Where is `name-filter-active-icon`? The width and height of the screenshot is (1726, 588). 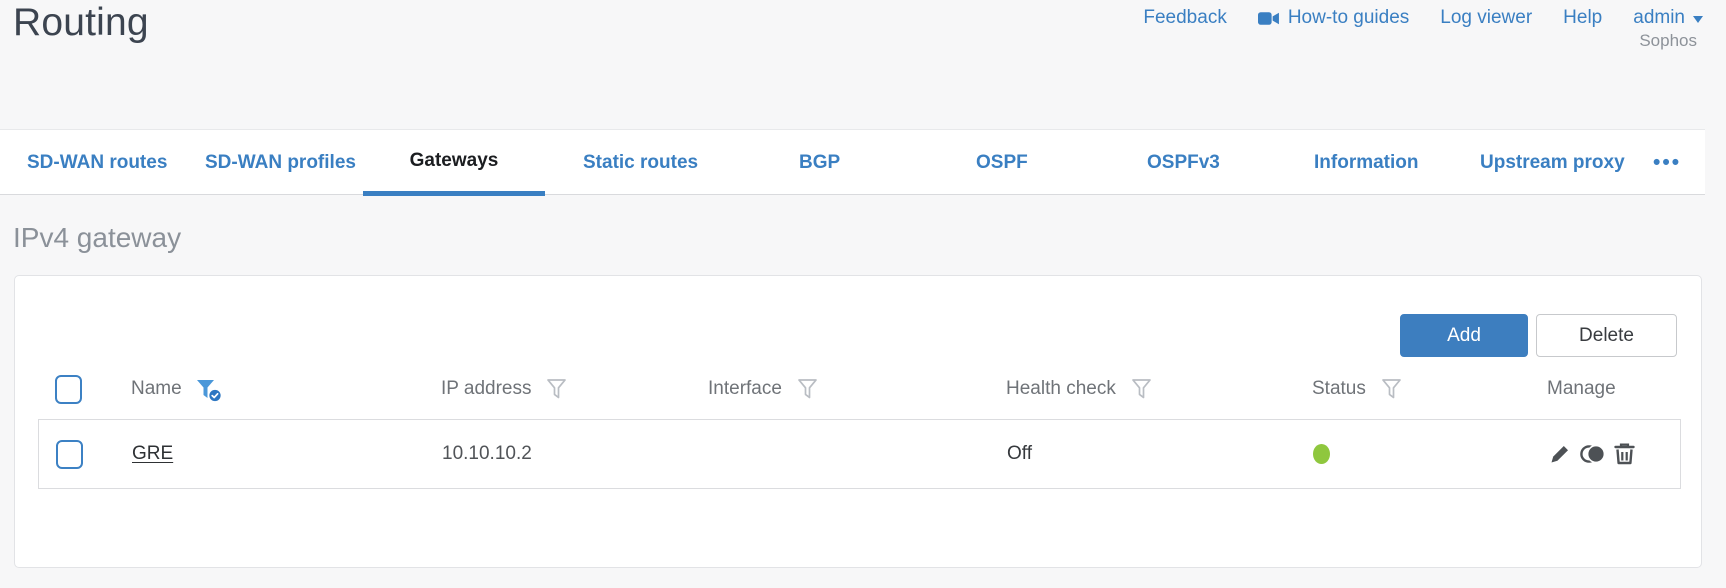 name-filter-active-icon is located at coordinates (209, 391).